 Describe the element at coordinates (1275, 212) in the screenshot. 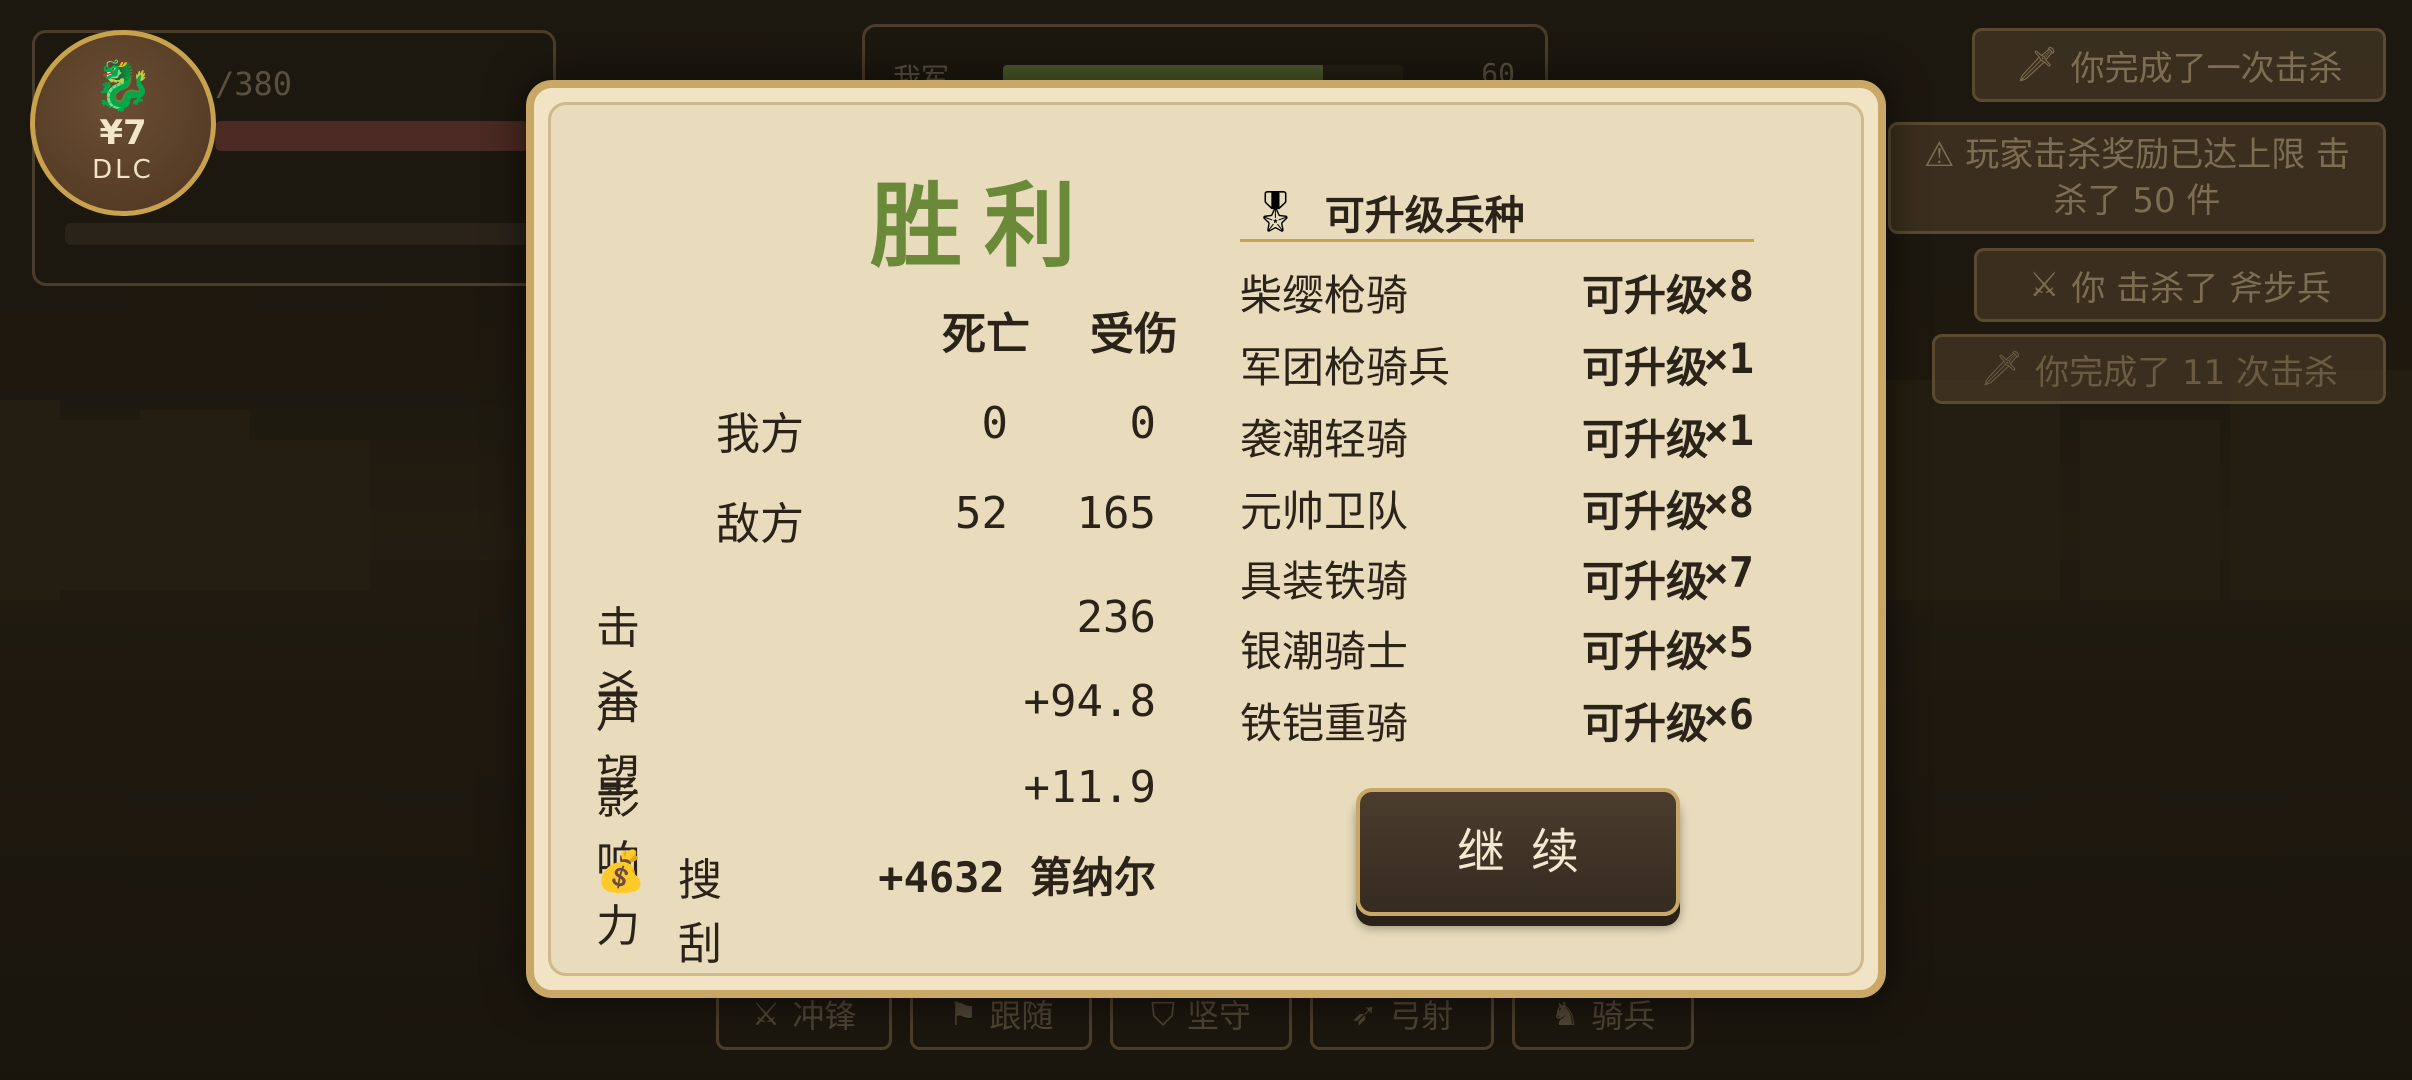

I see `medal-icon: 🎖` at that location.